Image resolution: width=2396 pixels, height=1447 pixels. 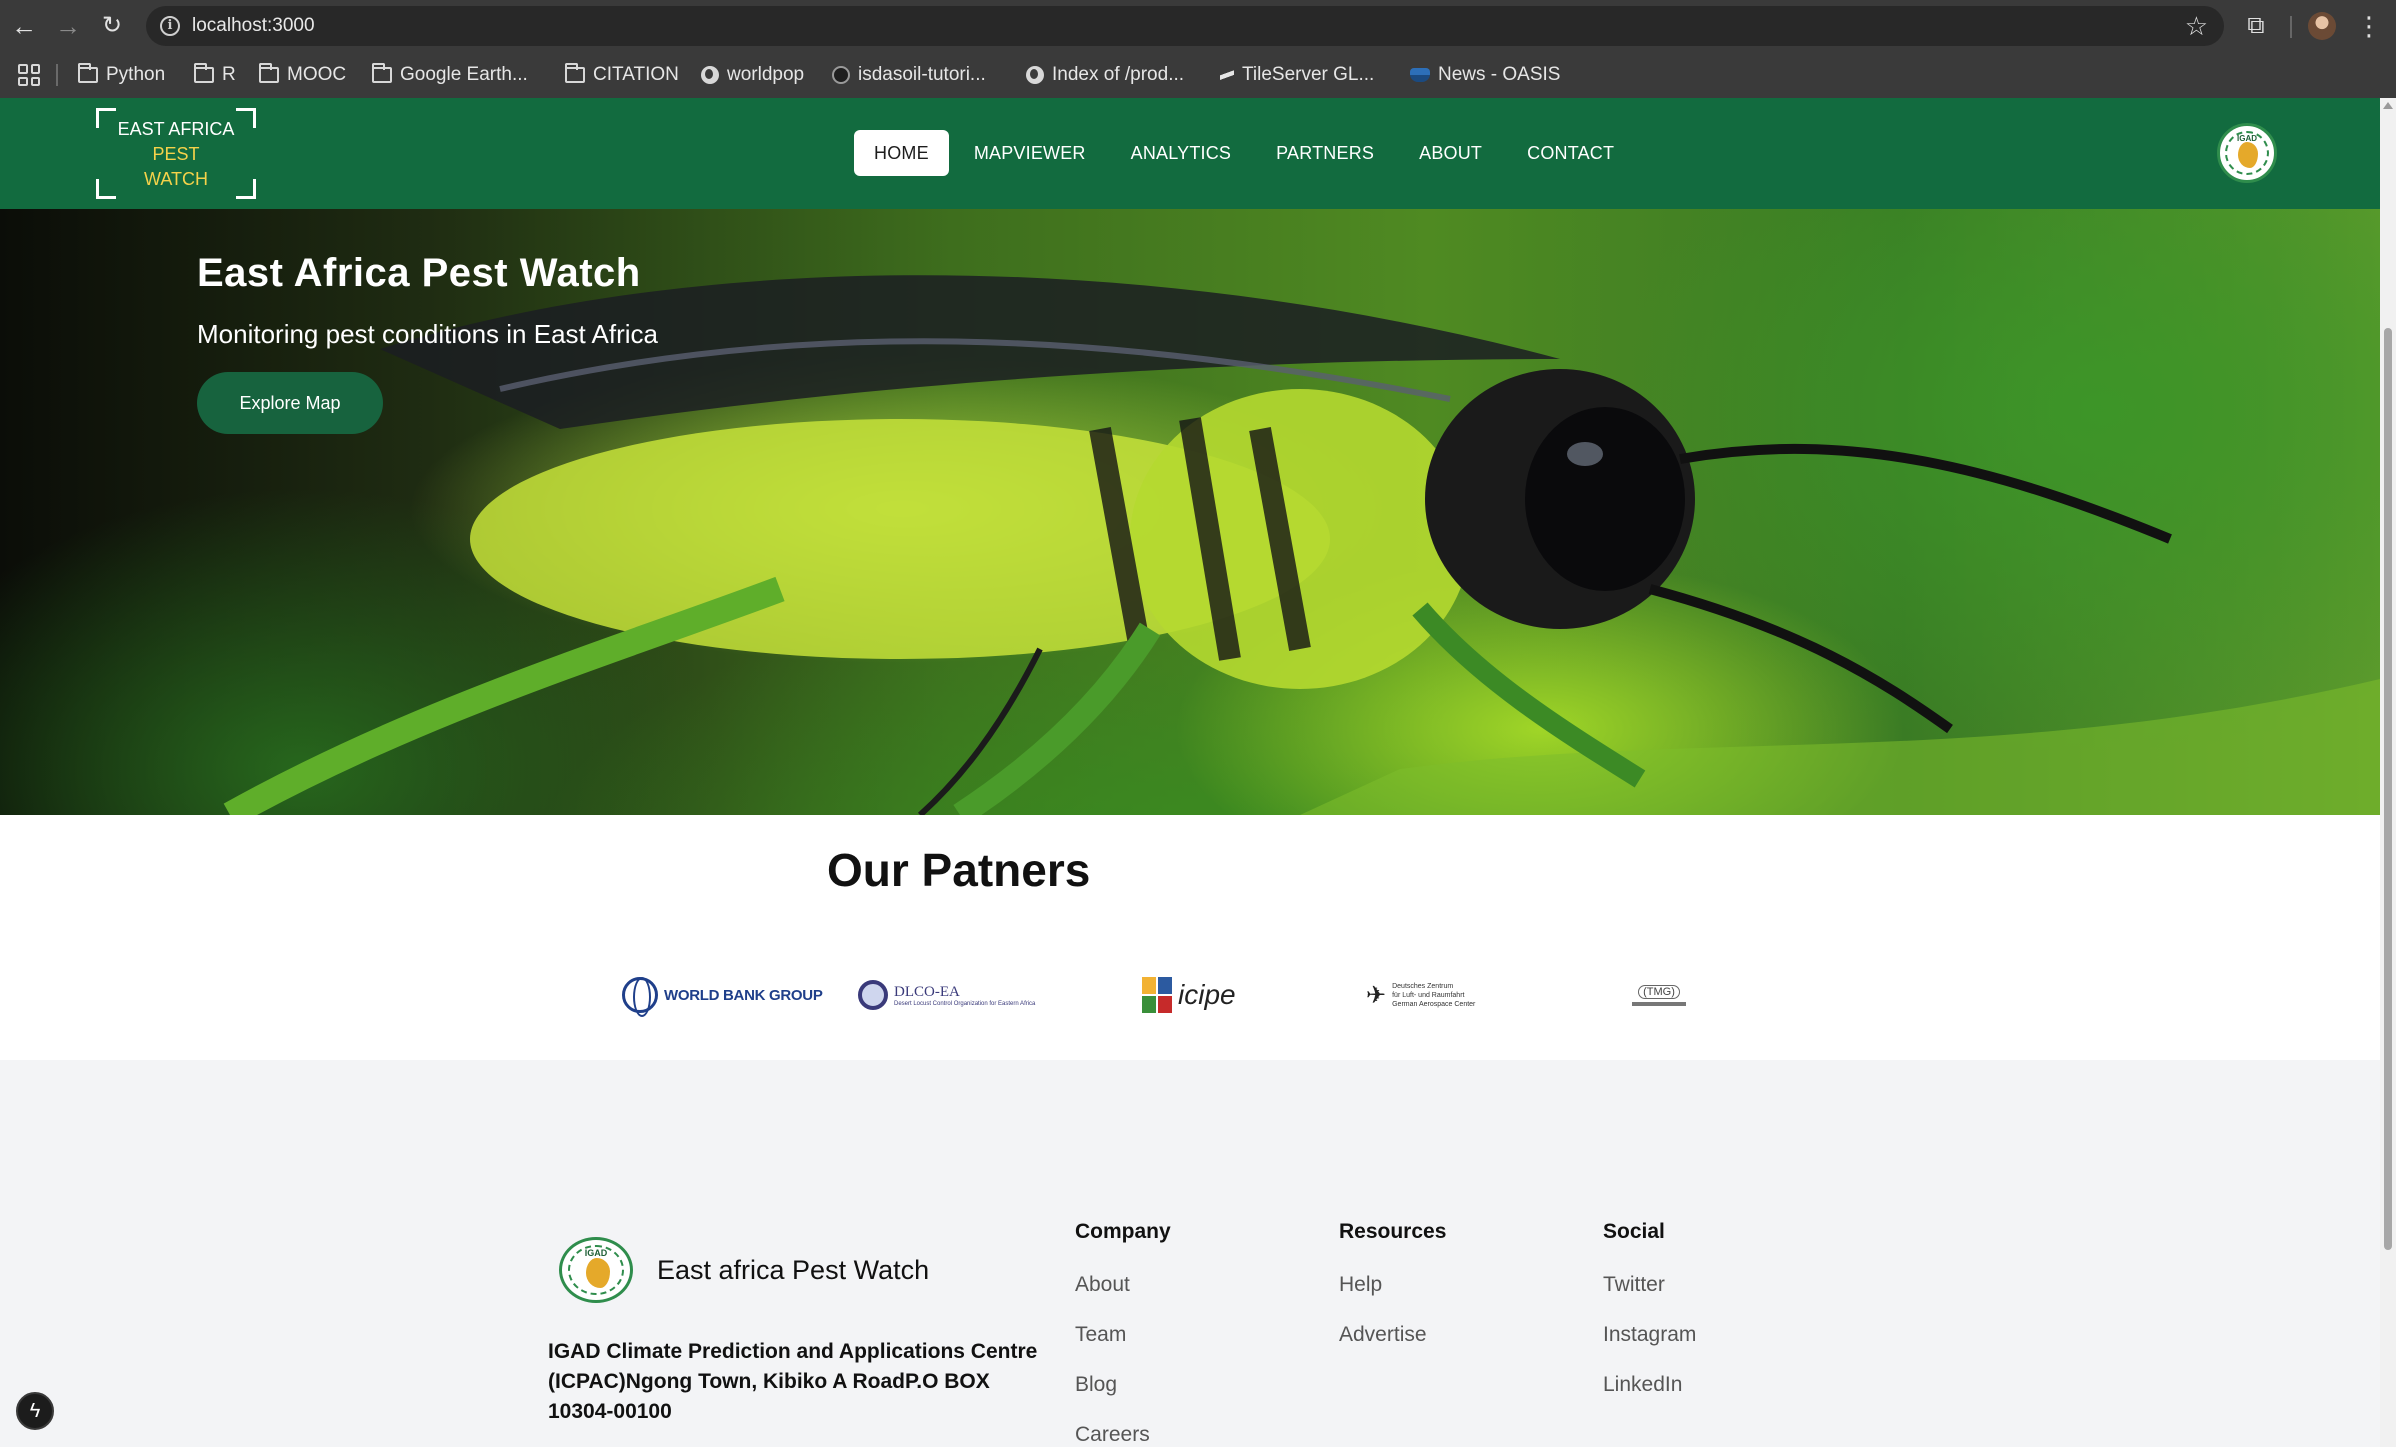 I want to click on tileserver-icon, so click(x=1227, y=75).